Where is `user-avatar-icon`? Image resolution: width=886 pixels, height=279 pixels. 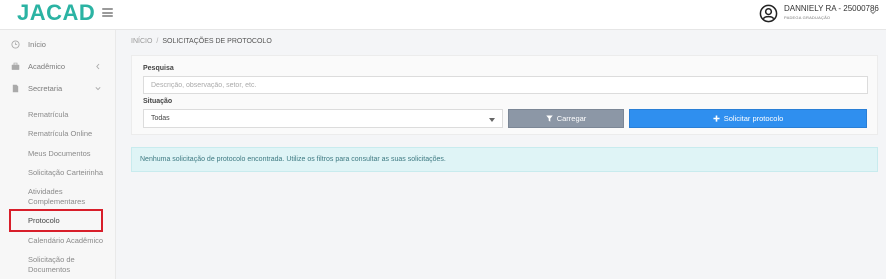 user-avatar-icon is located at coordinates (768, 13).